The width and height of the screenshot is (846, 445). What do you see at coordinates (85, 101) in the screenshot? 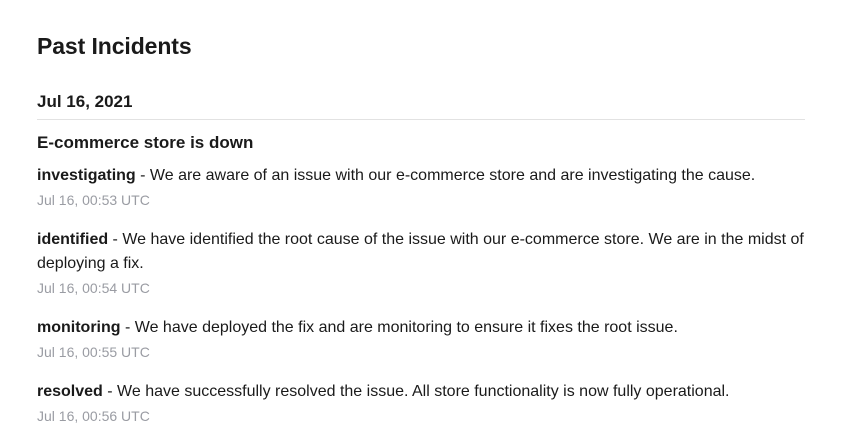
I see `incident-day-date: Jul 16, 2021` at bounding box center [85, 101].